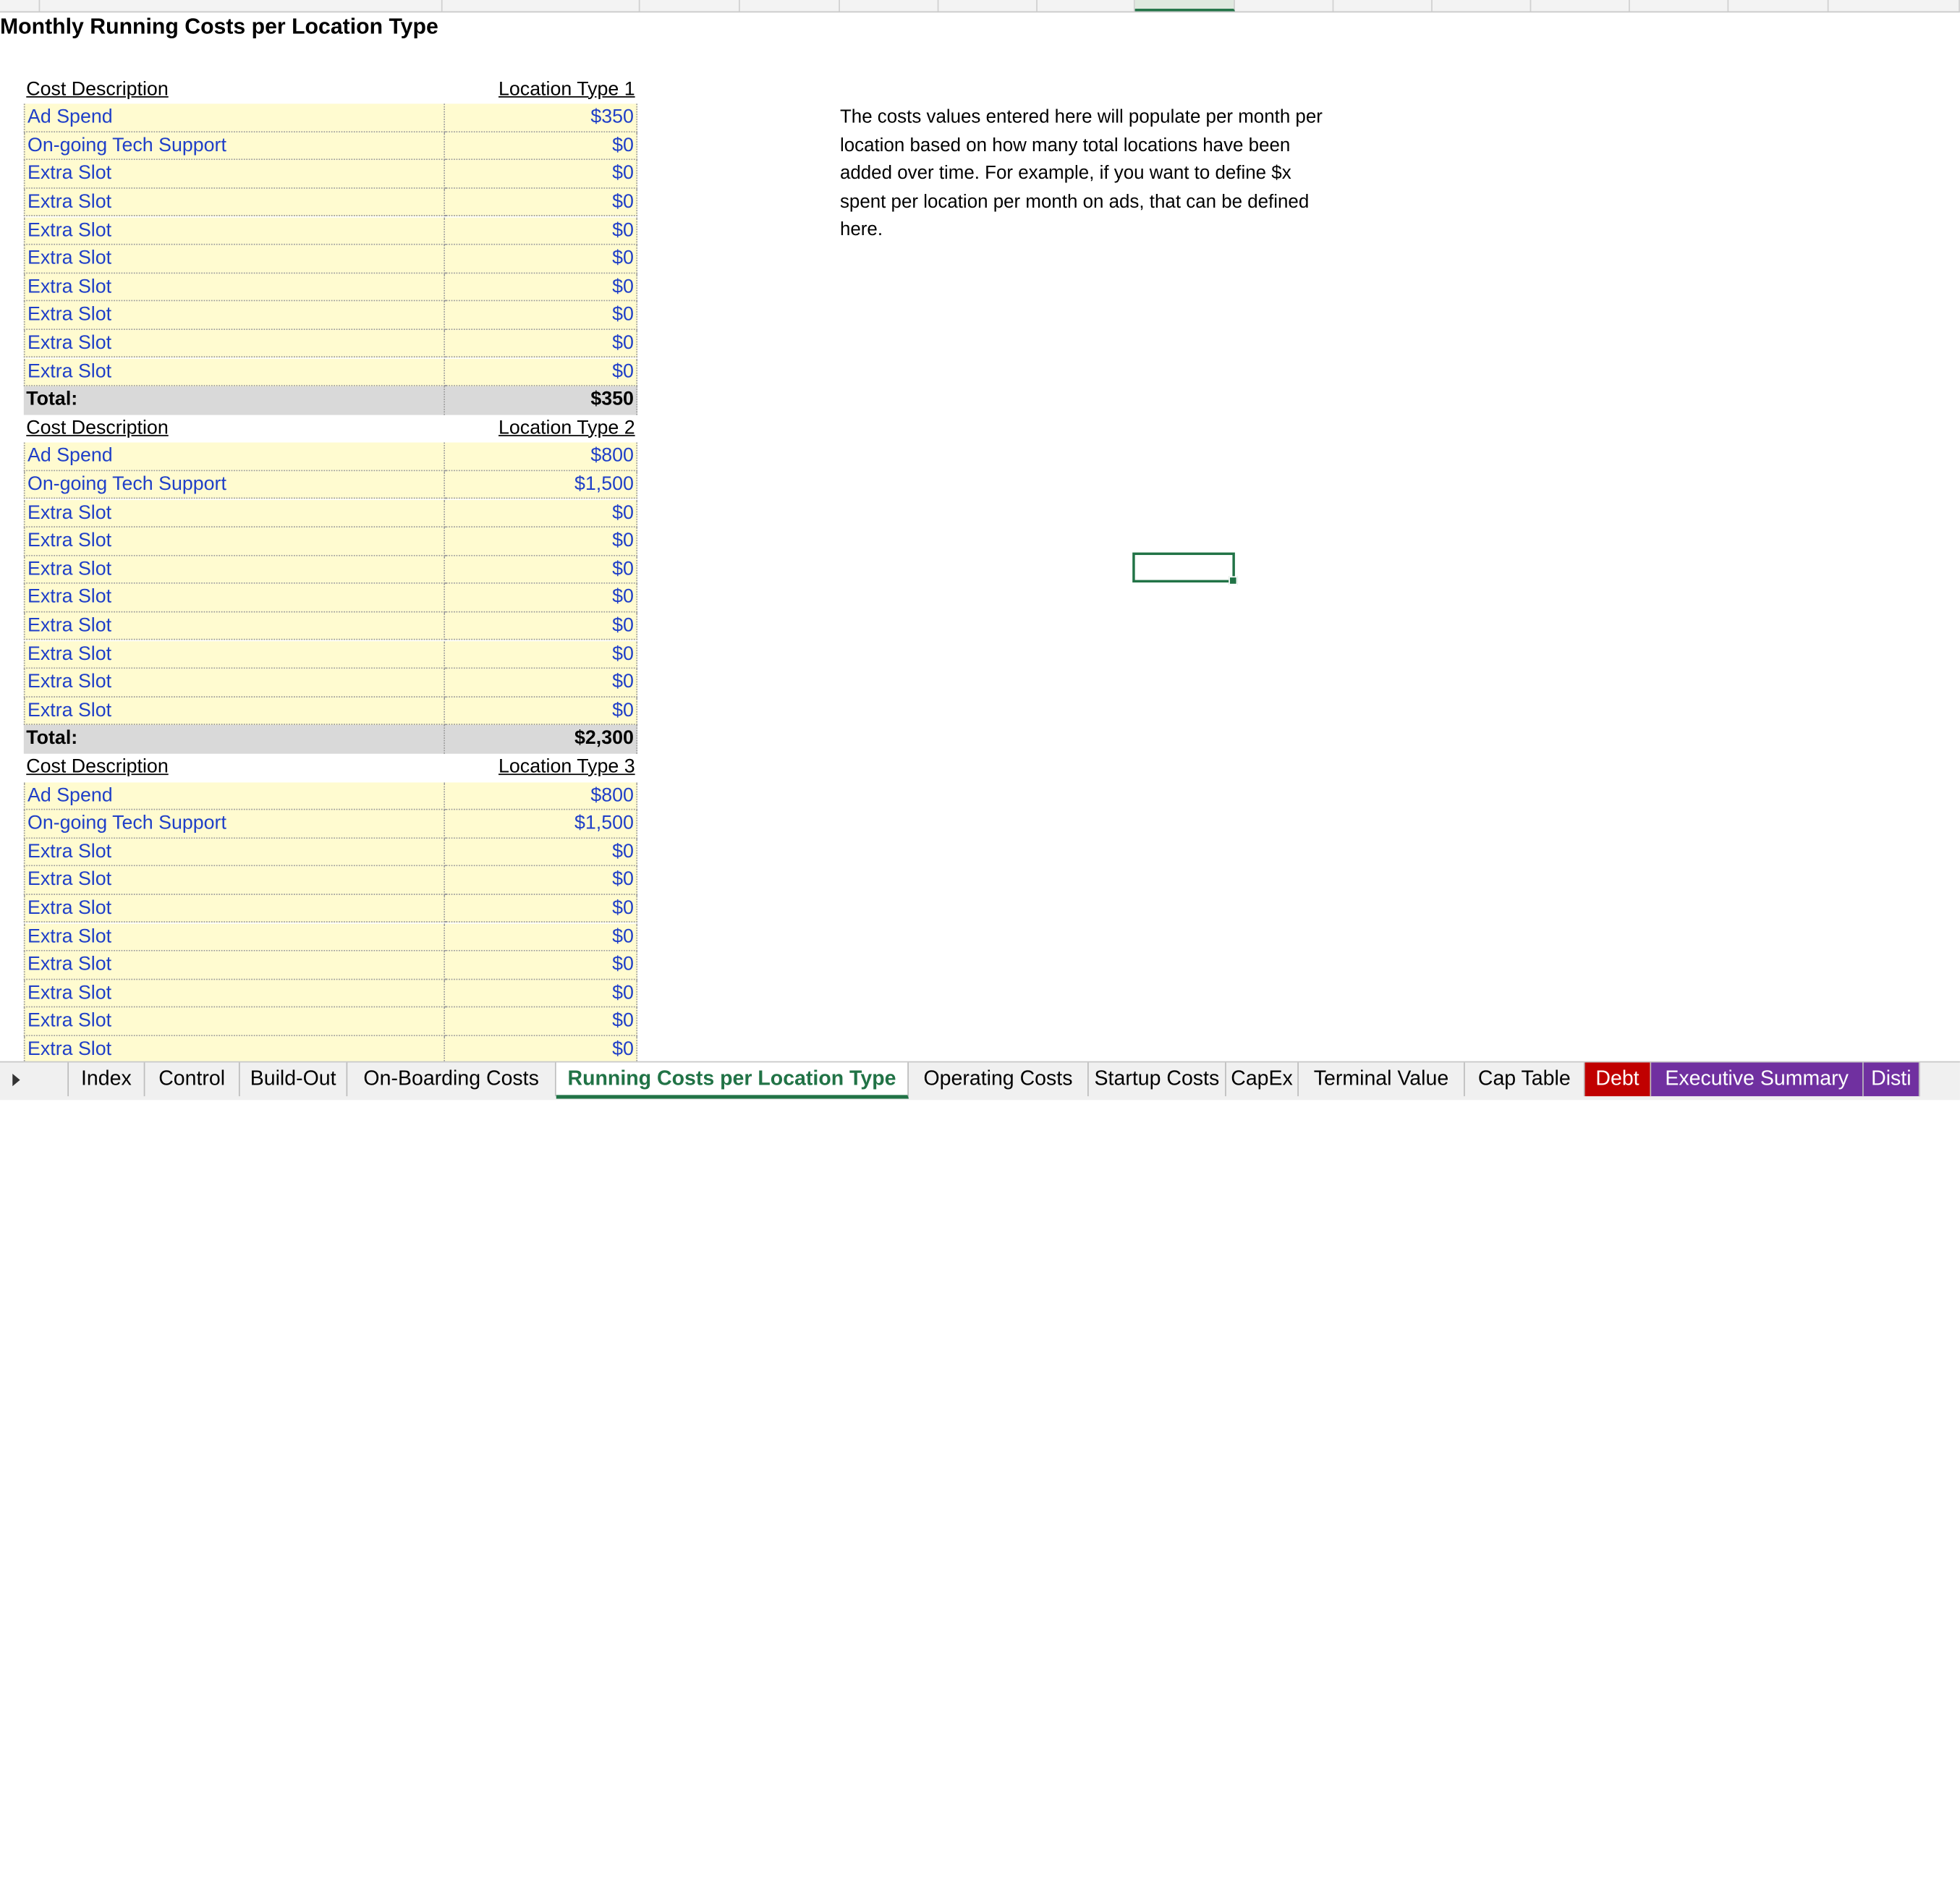 The width and height of the screenshot is (1960, 1900). I want to click on sheet-tab: Index, so click(106, 1079).